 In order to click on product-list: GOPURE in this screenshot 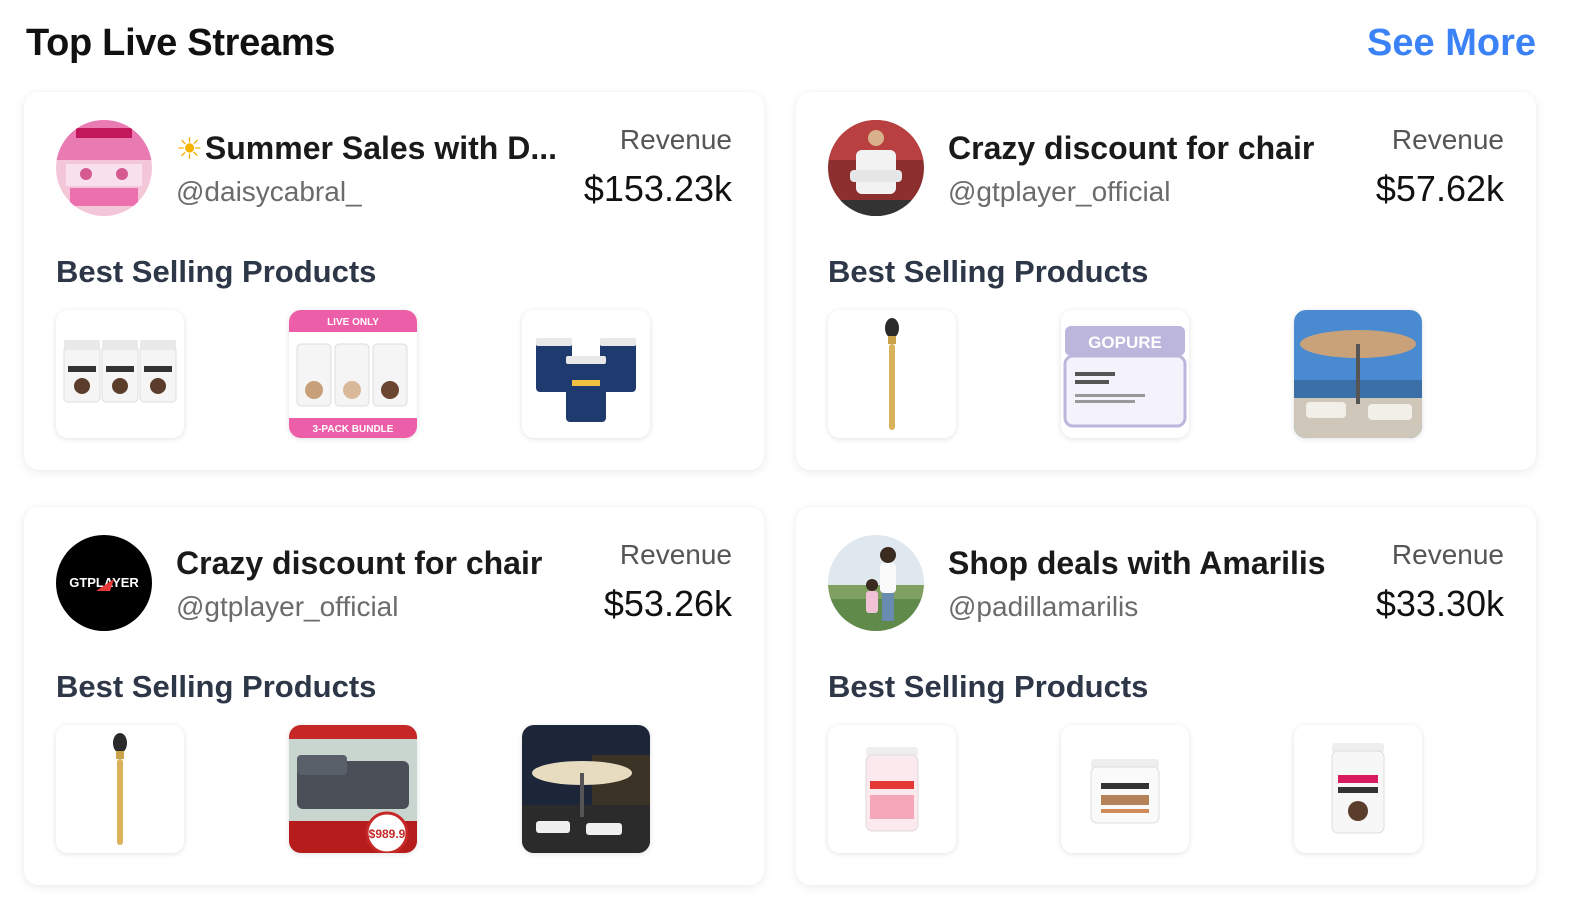, I will do `click(1166, 374)`.